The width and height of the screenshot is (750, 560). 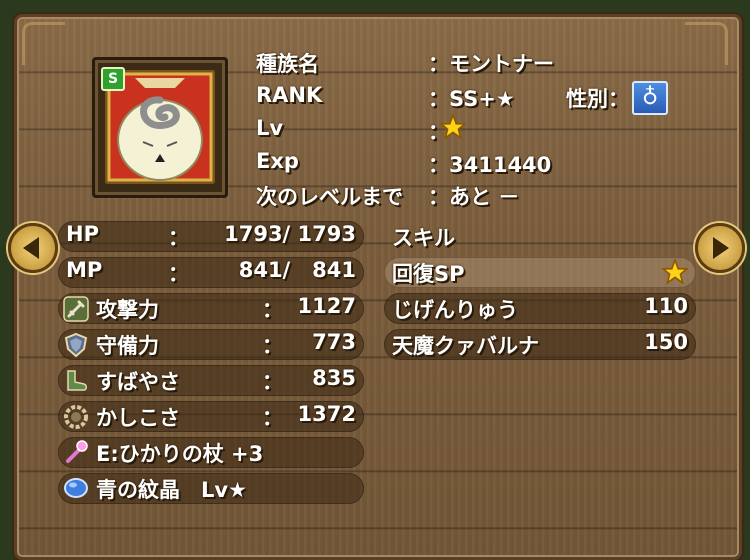 What do you see at coordinates (270, 128) in the screenshot?
I see `level-label: Lv` at bounding box center [270, 128].